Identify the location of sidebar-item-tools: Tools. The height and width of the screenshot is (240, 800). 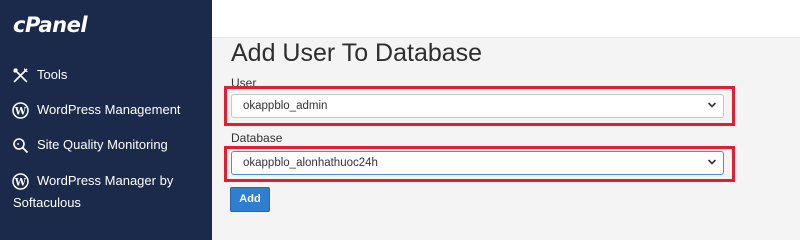
(108, 75).